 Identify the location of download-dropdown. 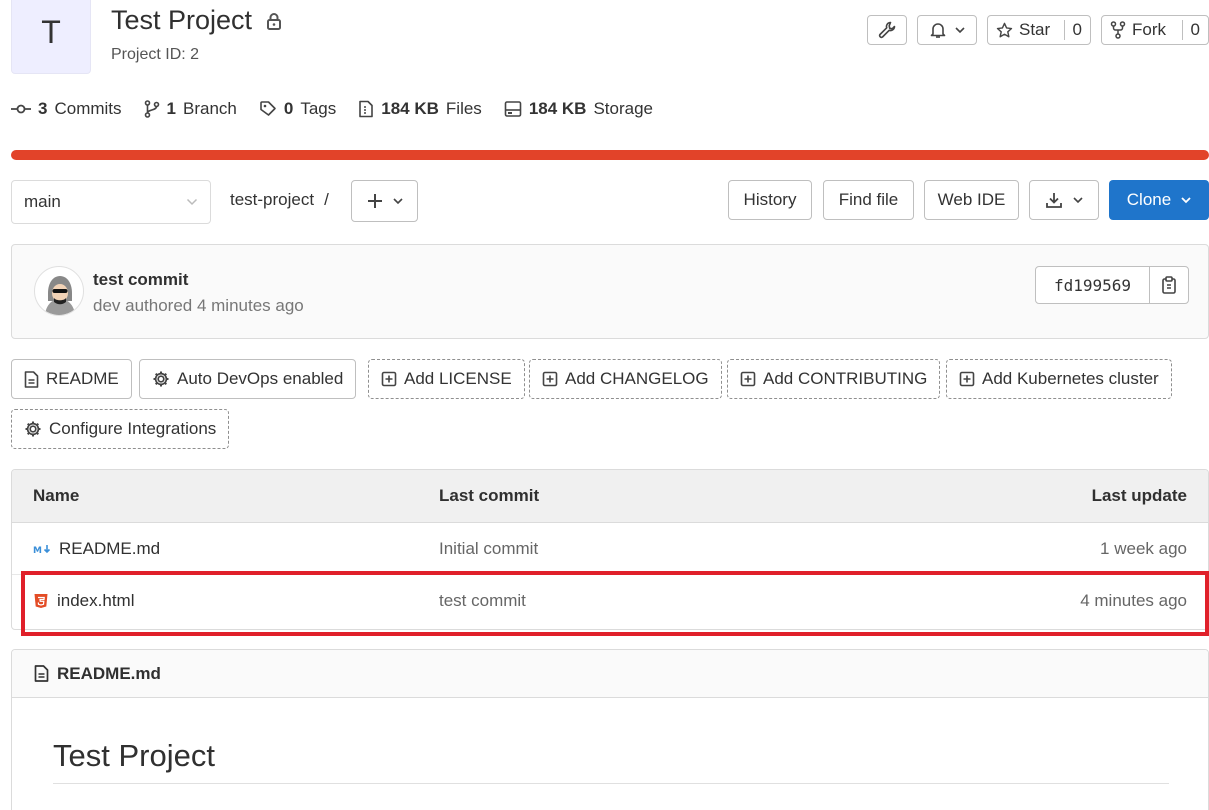
(1064, 200).